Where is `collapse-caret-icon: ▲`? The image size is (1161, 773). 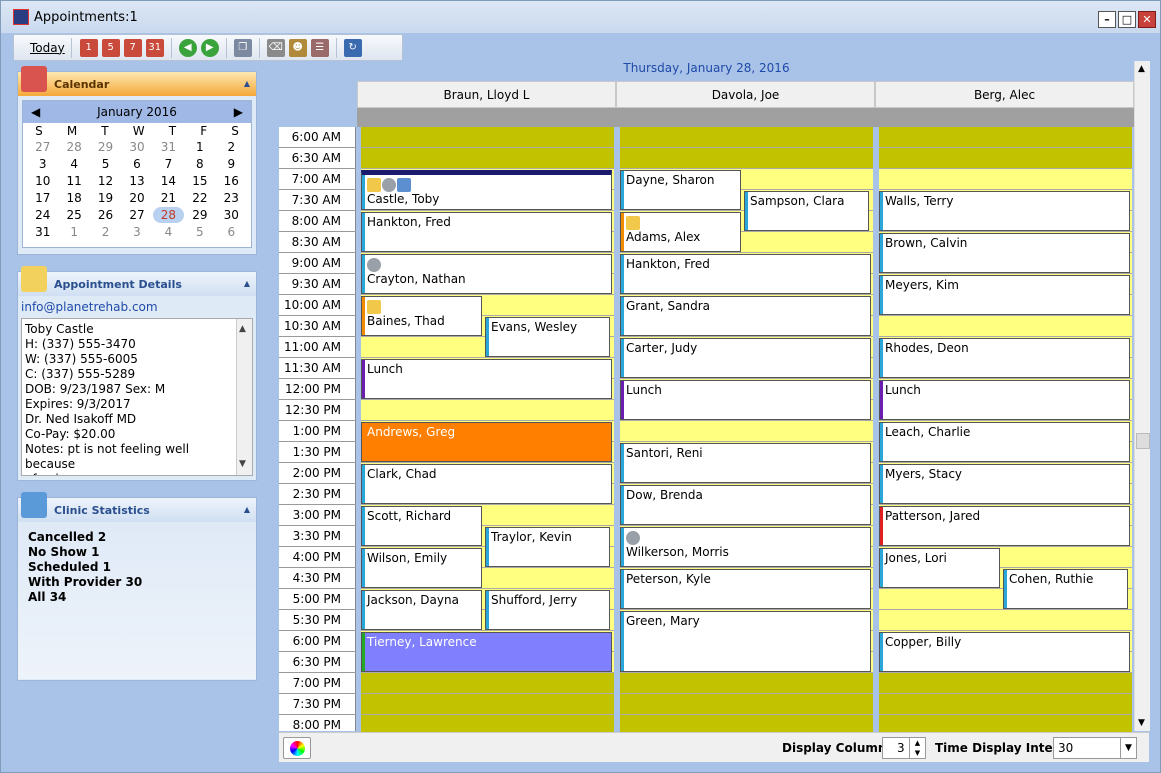 collapse-caret-icon: ▲ is located at coordinates (247, 283).